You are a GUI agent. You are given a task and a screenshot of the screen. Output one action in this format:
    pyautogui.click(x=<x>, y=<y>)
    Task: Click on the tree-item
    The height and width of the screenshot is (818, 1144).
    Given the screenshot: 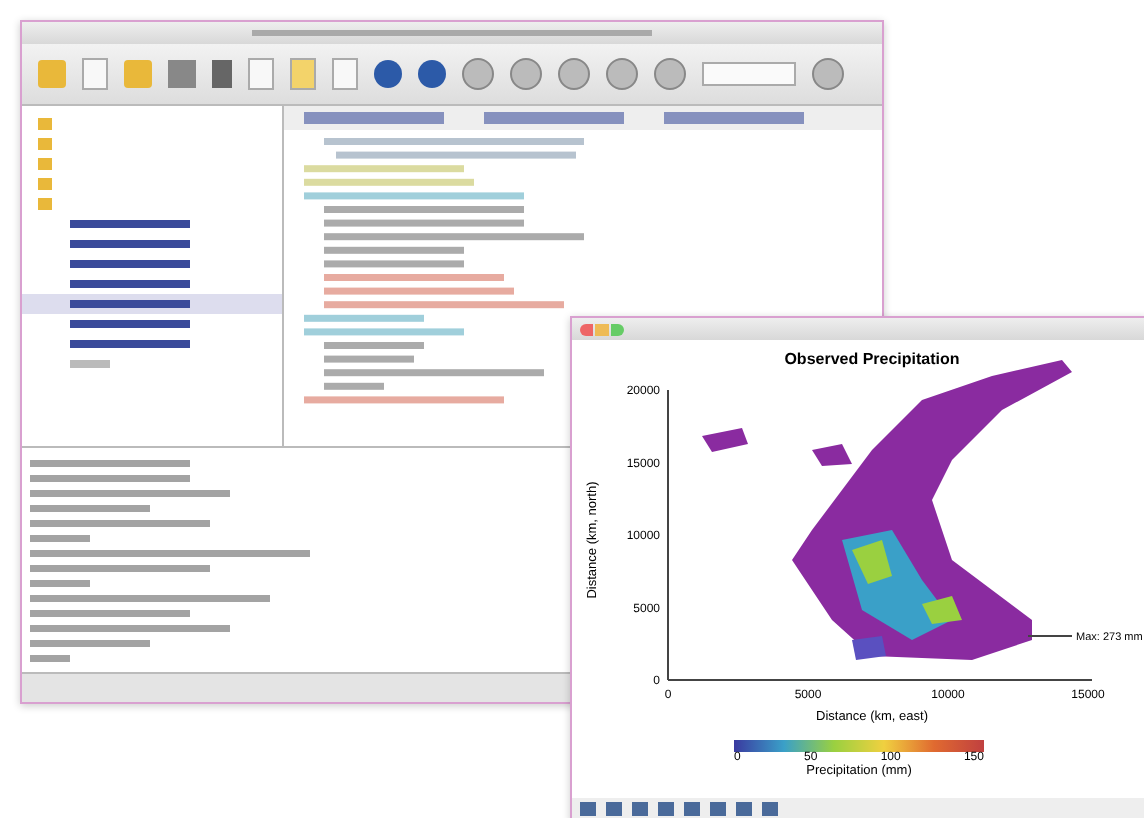 What is the action you would take?
    pyautogui.click(x=152, y=304)
    